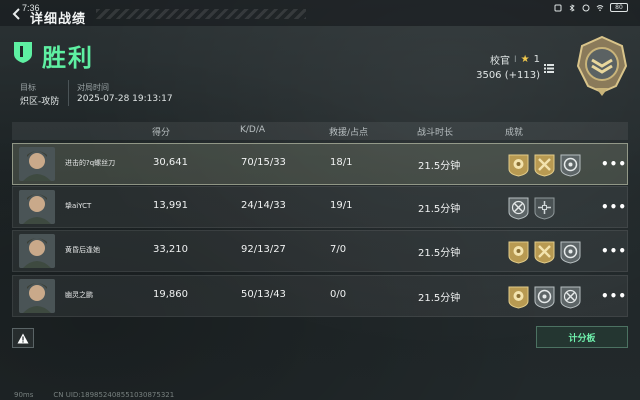 This screenshot has height=400, width=640. Describe the element at coordinates (114, 395) in the screenshot. I see `user-uid: CN UID:189852408551030875321` at that location.